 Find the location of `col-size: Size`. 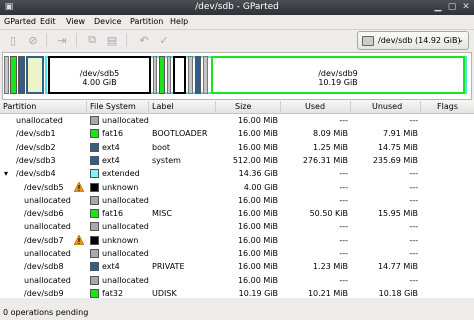

col-size: Size is located at coordinates (243, 106).